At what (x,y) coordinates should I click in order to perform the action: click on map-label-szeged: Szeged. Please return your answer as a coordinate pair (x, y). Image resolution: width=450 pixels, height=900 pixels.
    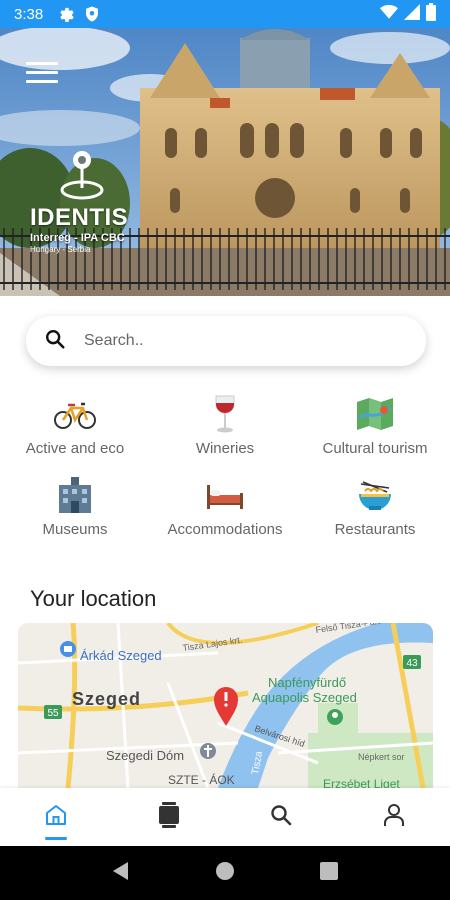
    Looking at the image, I should click on (106, 699).